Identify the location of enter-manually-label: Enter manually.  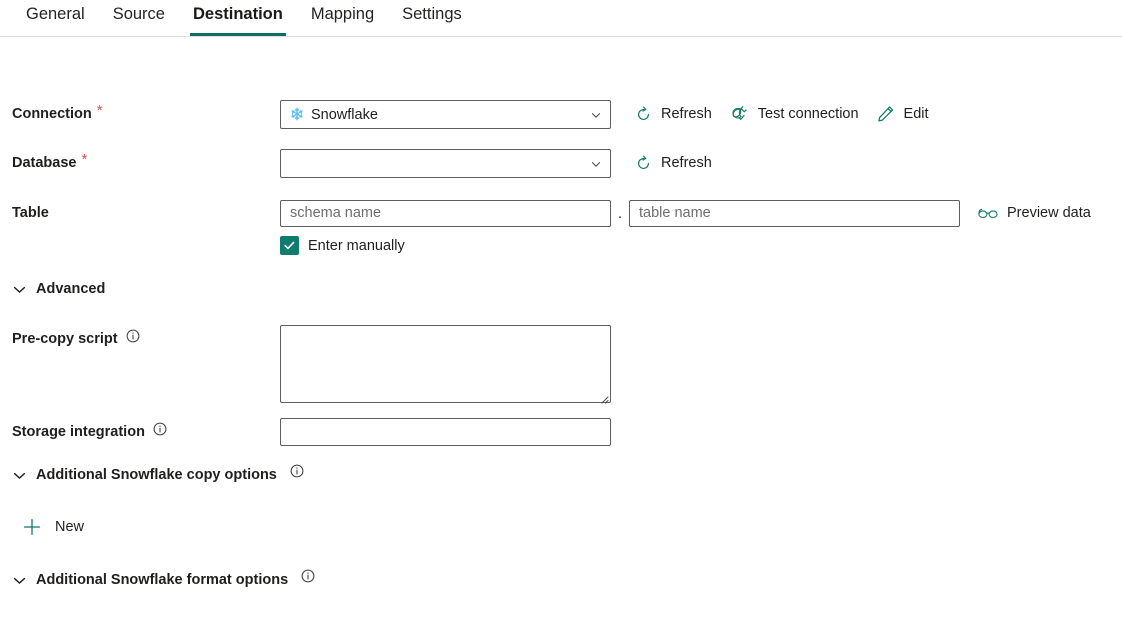
(356, 246).